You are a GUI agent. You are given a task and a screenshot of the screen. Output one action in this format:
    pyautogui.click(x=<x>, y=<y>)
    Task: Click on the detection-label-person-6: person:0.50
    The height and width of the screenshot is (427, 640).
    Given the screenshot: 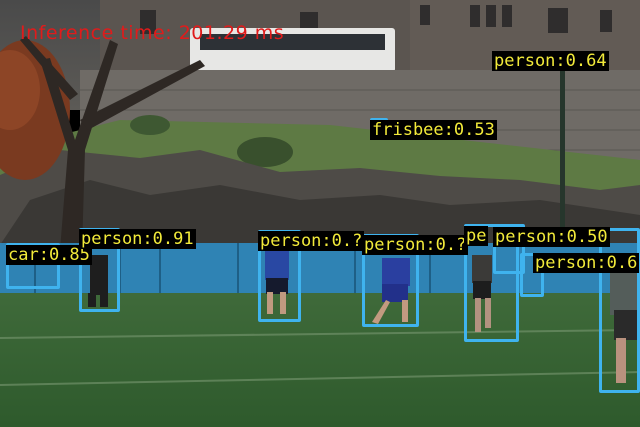 What is the action you would take?
    pyautogui.click(x=551, y=237)
    